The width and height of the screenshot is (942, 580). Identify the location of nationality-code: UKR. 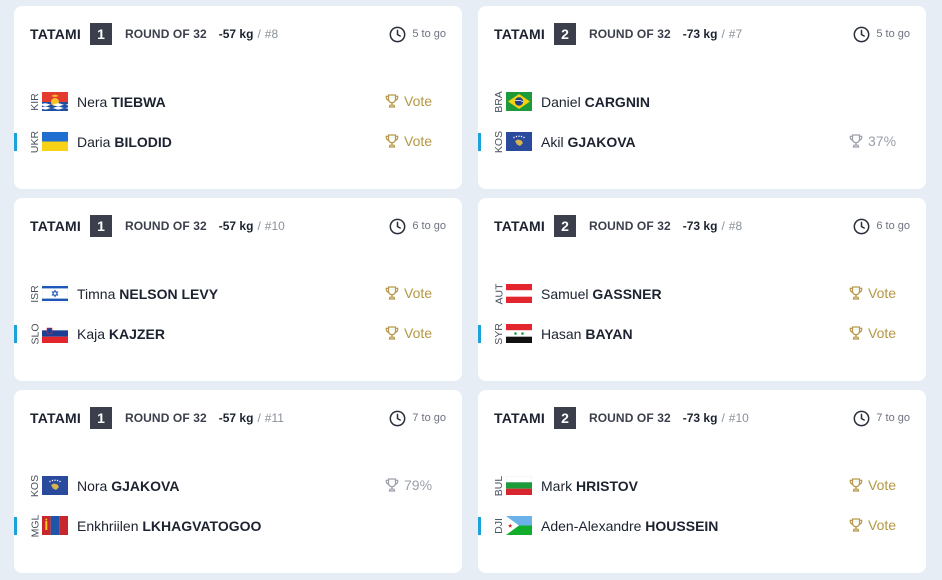
(35, 142).